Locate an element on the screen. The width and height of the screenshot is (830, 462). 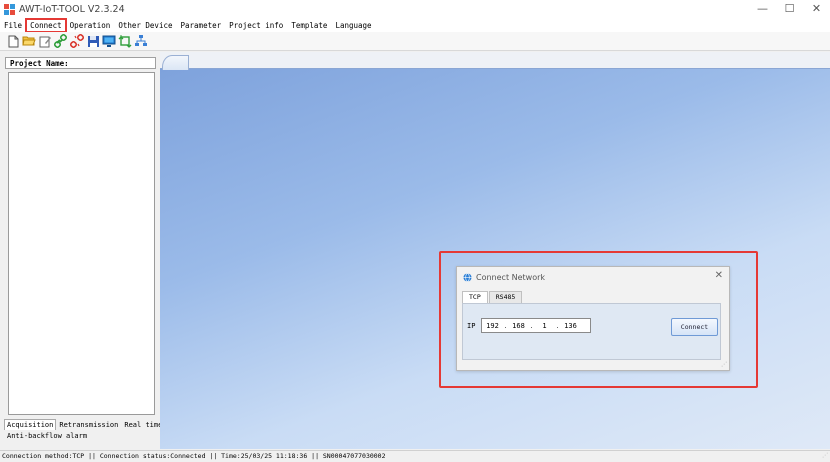
tab-acquisition: Acquisition is located at coordinates (30, 424).